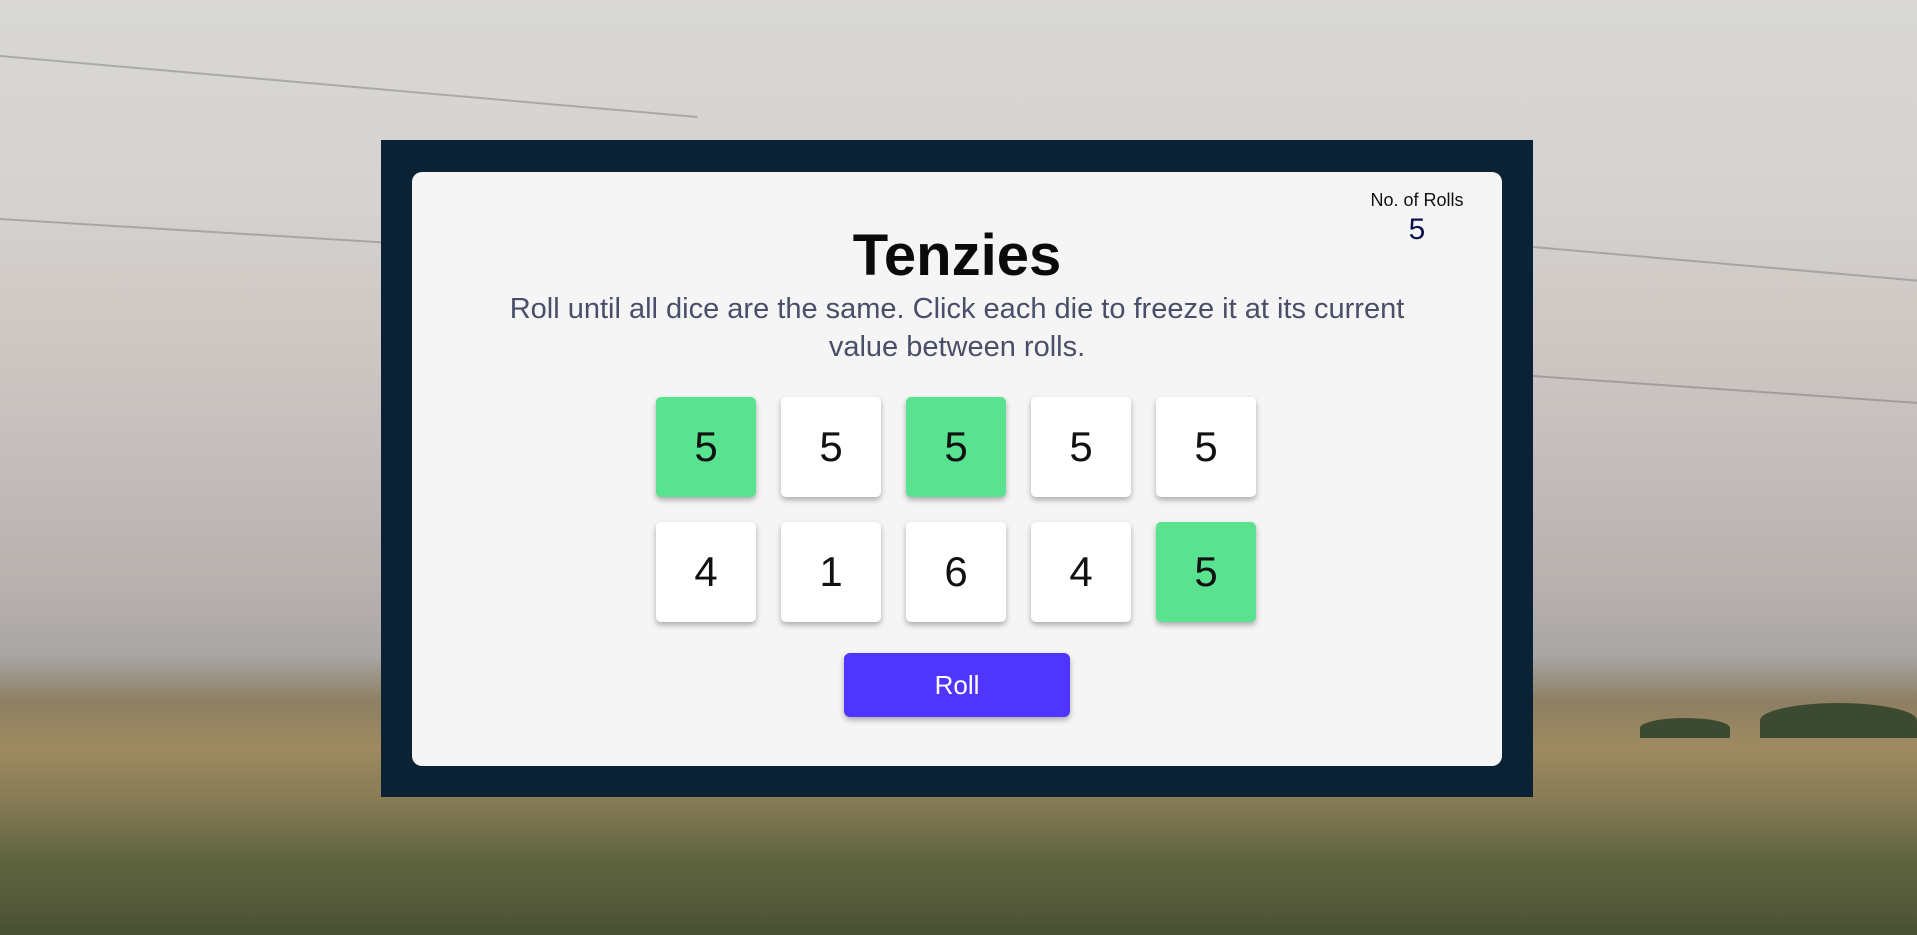  I want to click on roll-button: Roll, so click(957, 685).